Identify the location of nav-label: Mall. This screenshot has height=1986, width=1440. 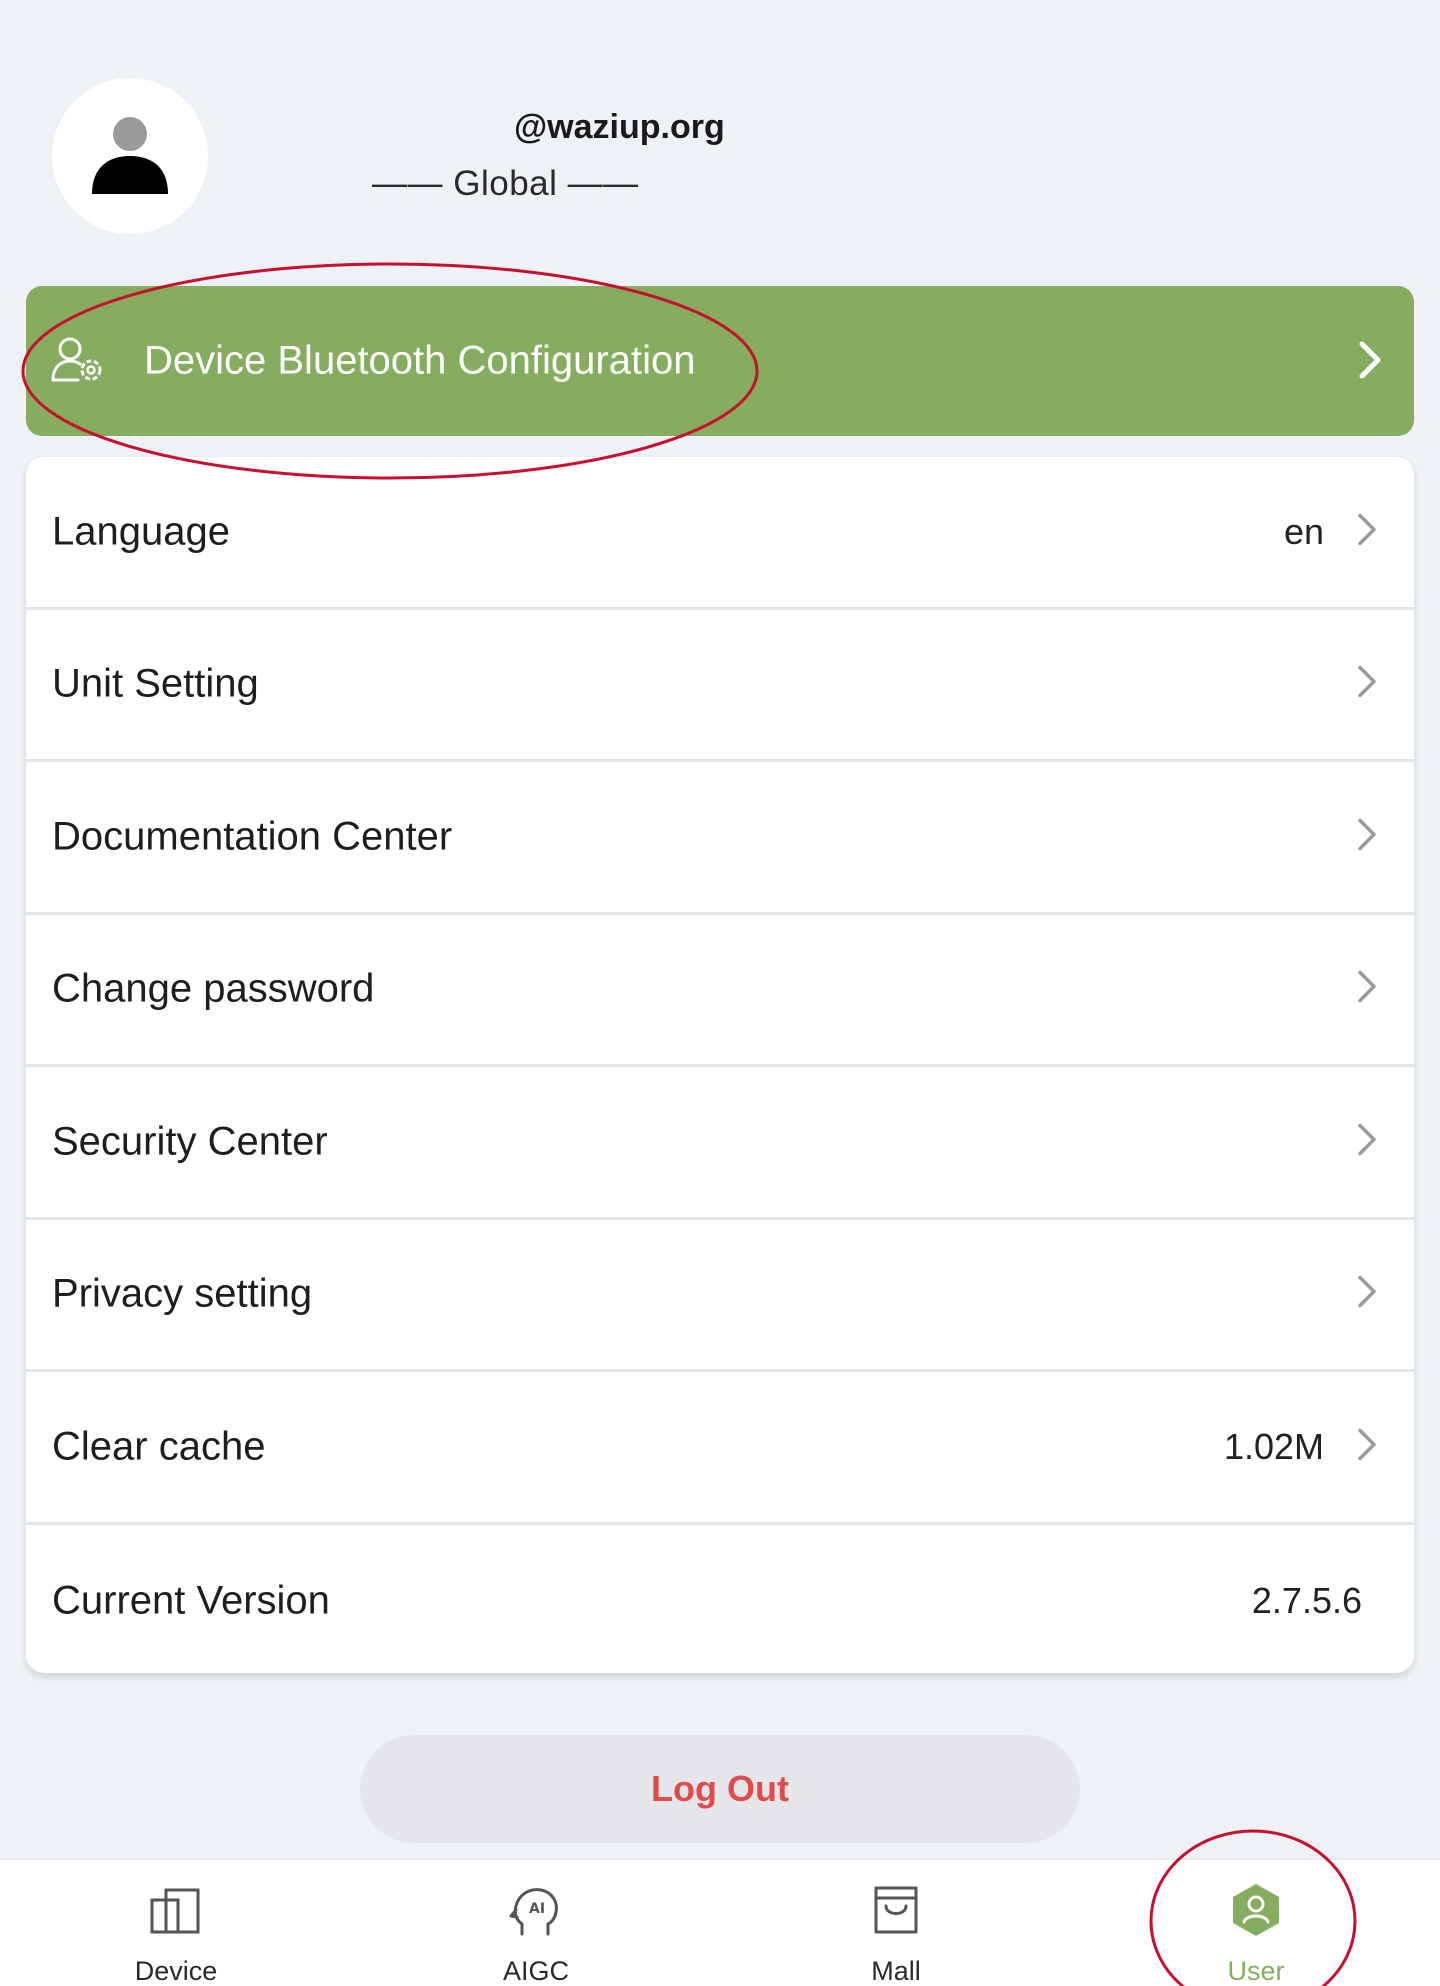
(896, 1971).